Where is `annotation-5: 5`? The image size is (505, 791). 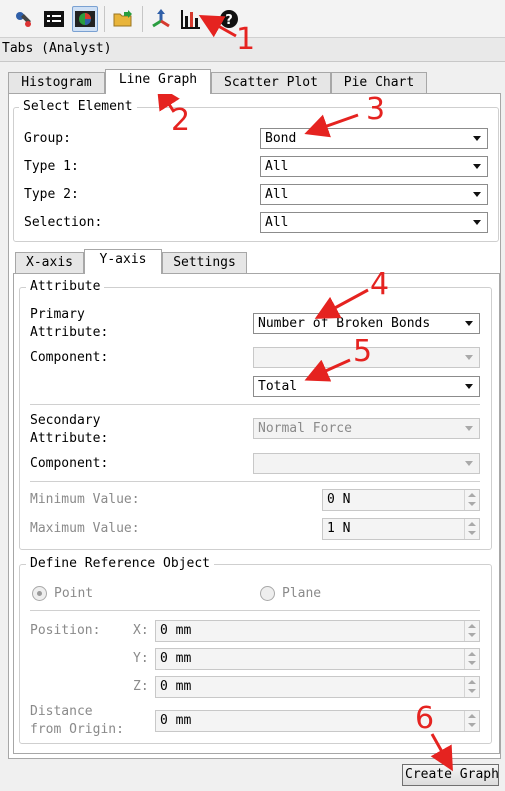 annotation-5: 5 is located at coordinates (363, 351).